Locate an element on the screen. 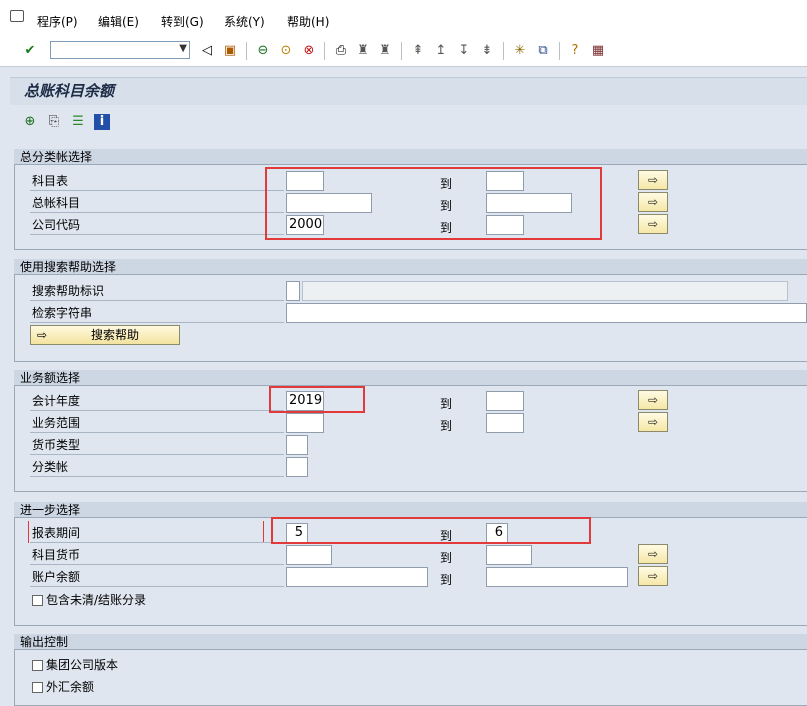  business-area-to is located at coordinates (505, 423).